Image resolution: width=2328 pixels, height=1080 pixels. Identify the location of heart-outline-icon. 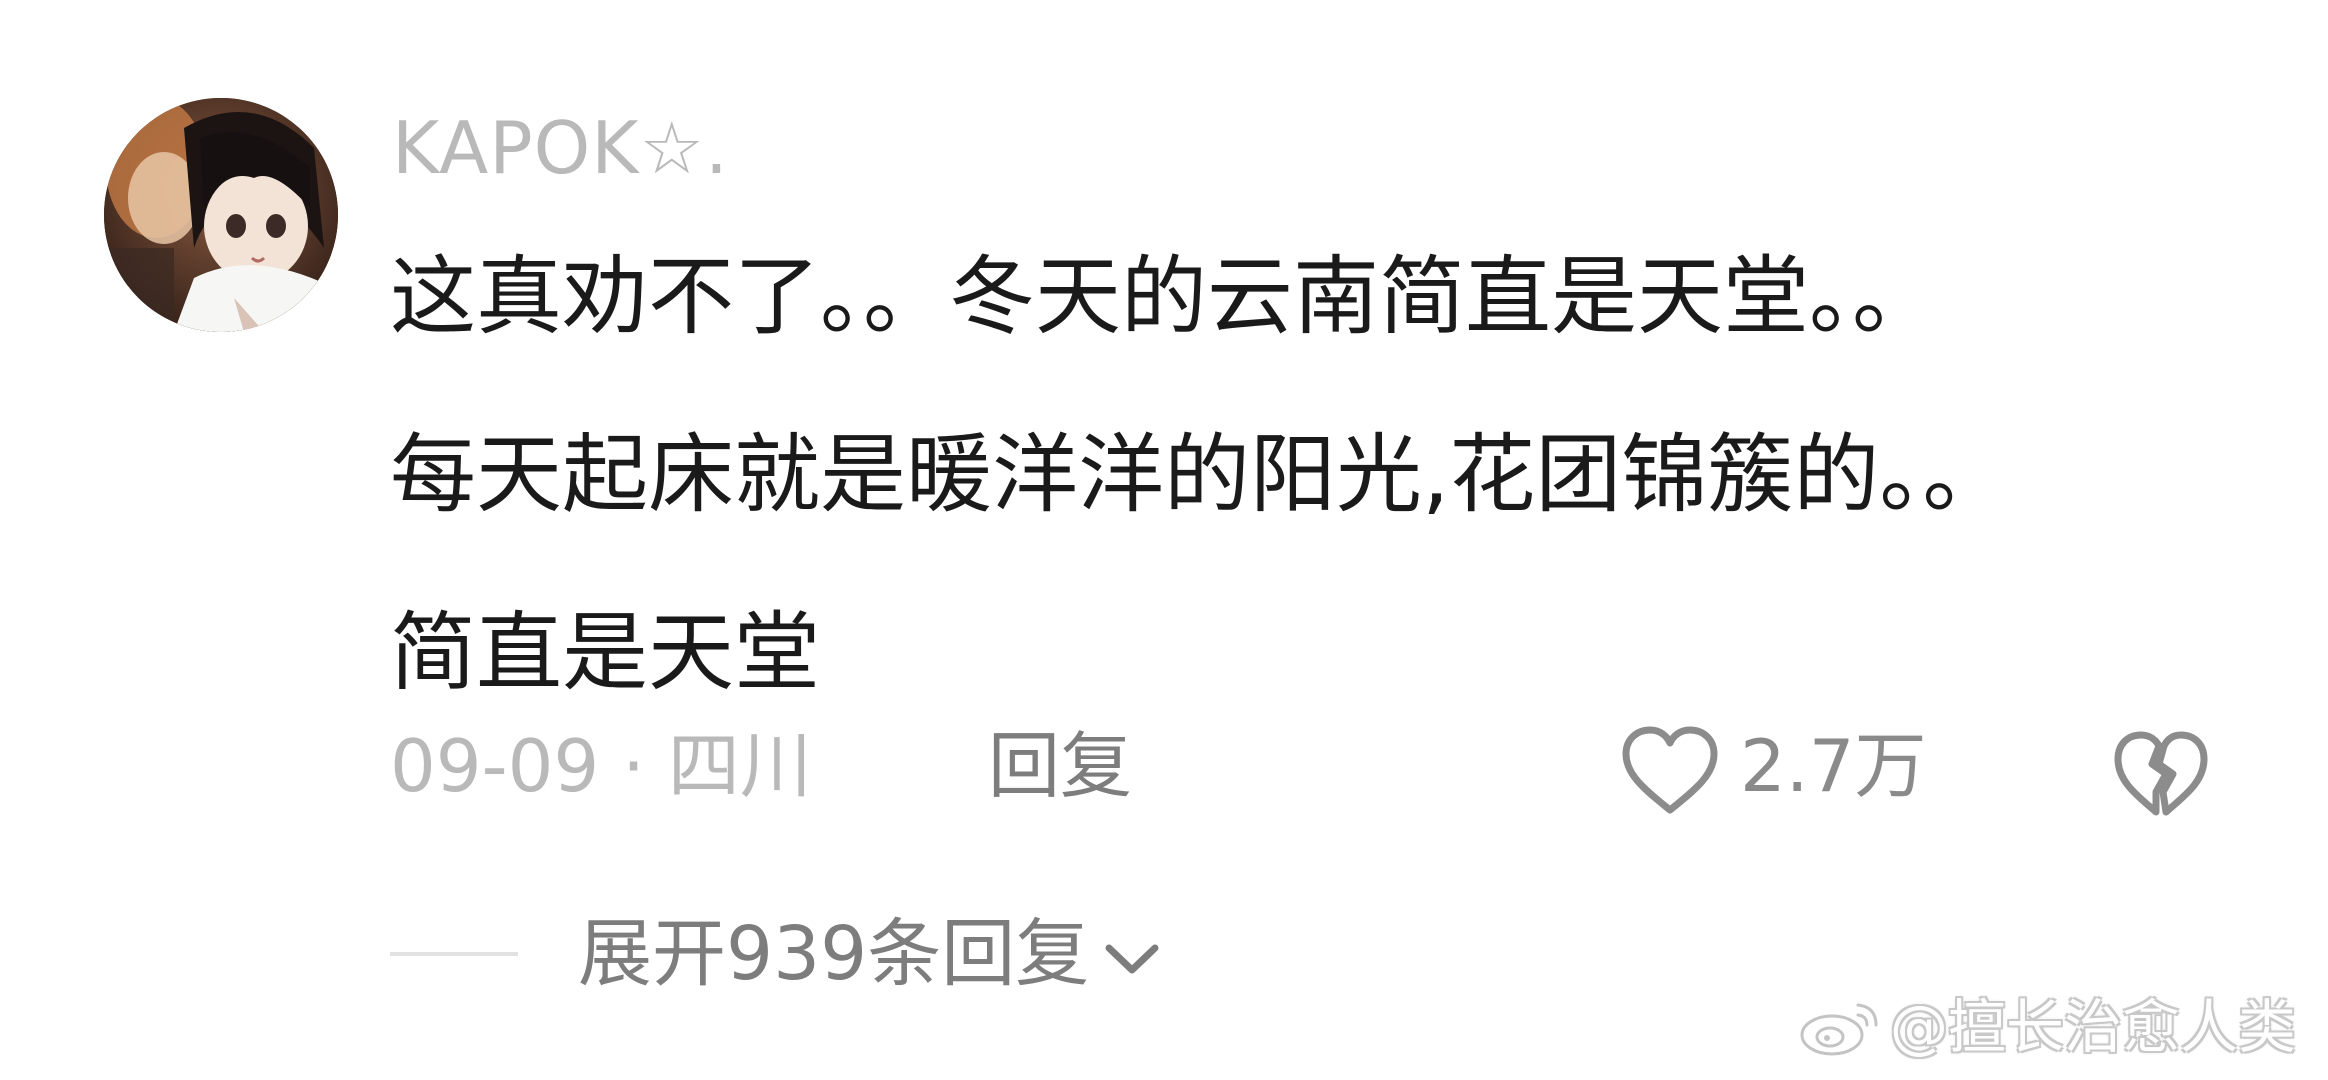
(1670, 770).